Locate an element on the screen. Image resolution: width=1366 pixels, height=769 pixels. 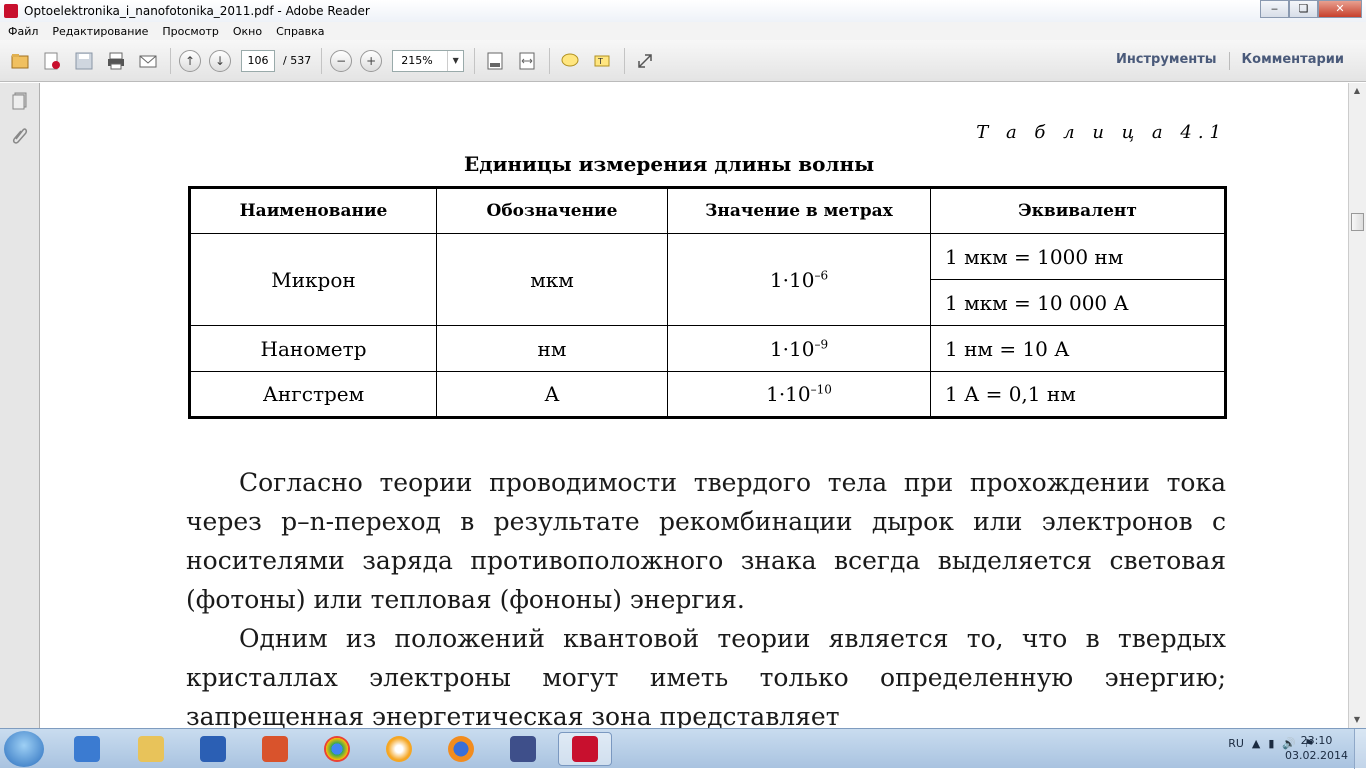
attachments-icon is located at coordinates (20, 135).